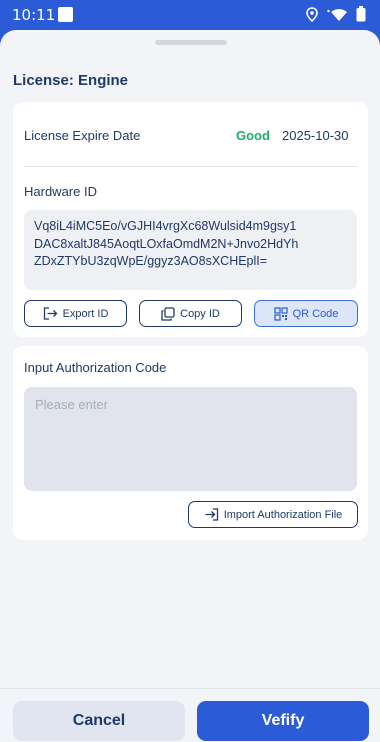 Image resolution: width=380 pixels, height=742 pixels. I want to click on export-icon, so click(50, 313).